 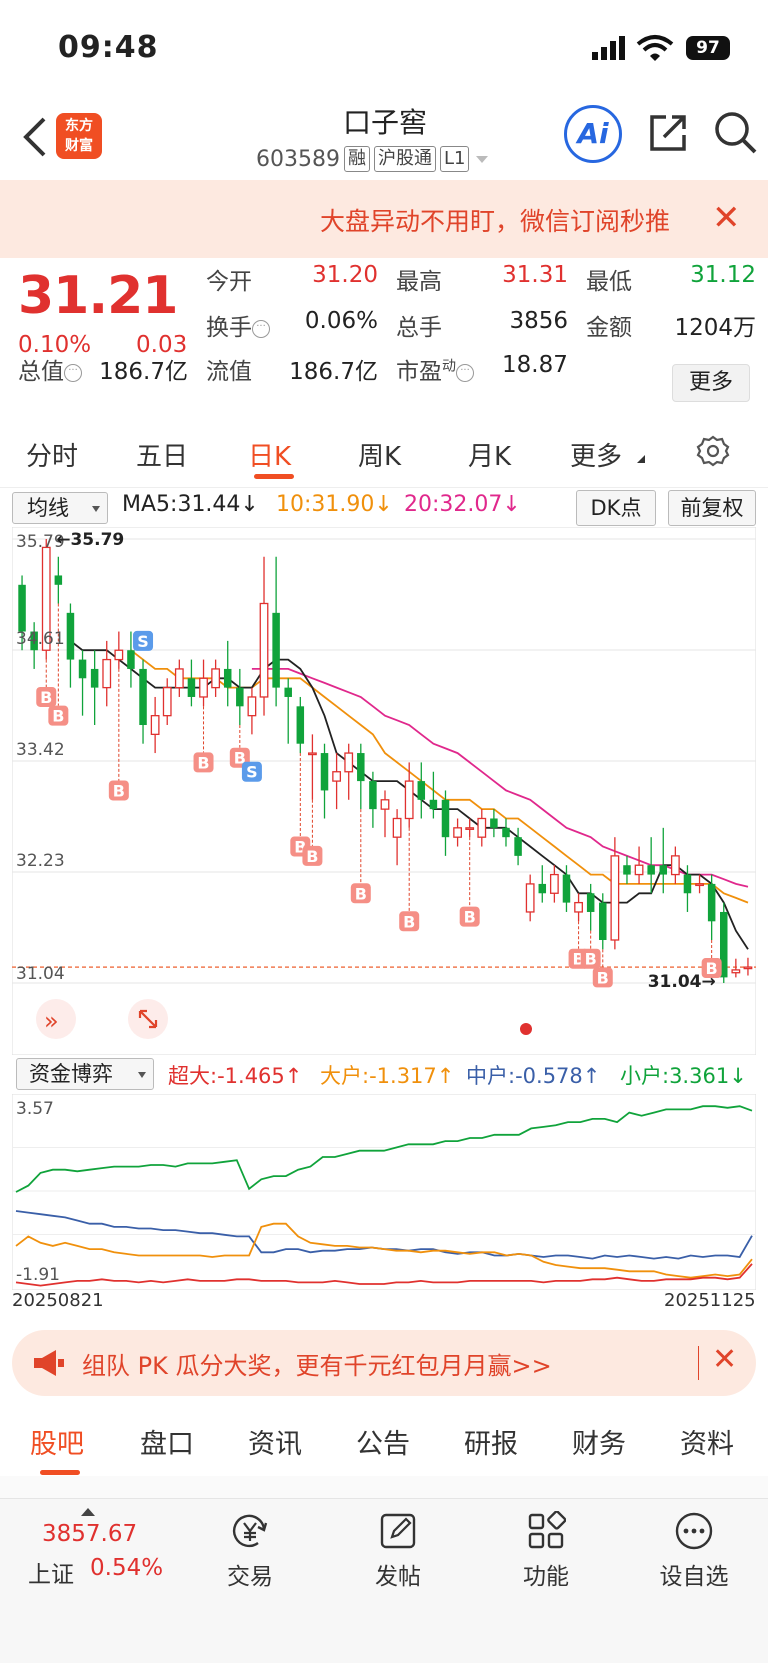 What do you see at coordinates (735, 133) in the screenshot?
I see `search-icon` at bounding box center [735, 133].